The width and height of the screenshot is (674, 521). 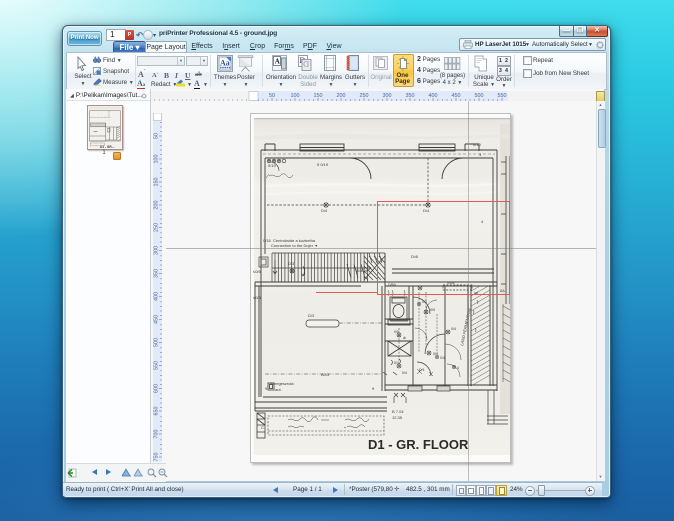 What do you see at coordinates (272, 165) in the screenshot?
I see `svg-text: 0/19` at bounding box center [272, 165].